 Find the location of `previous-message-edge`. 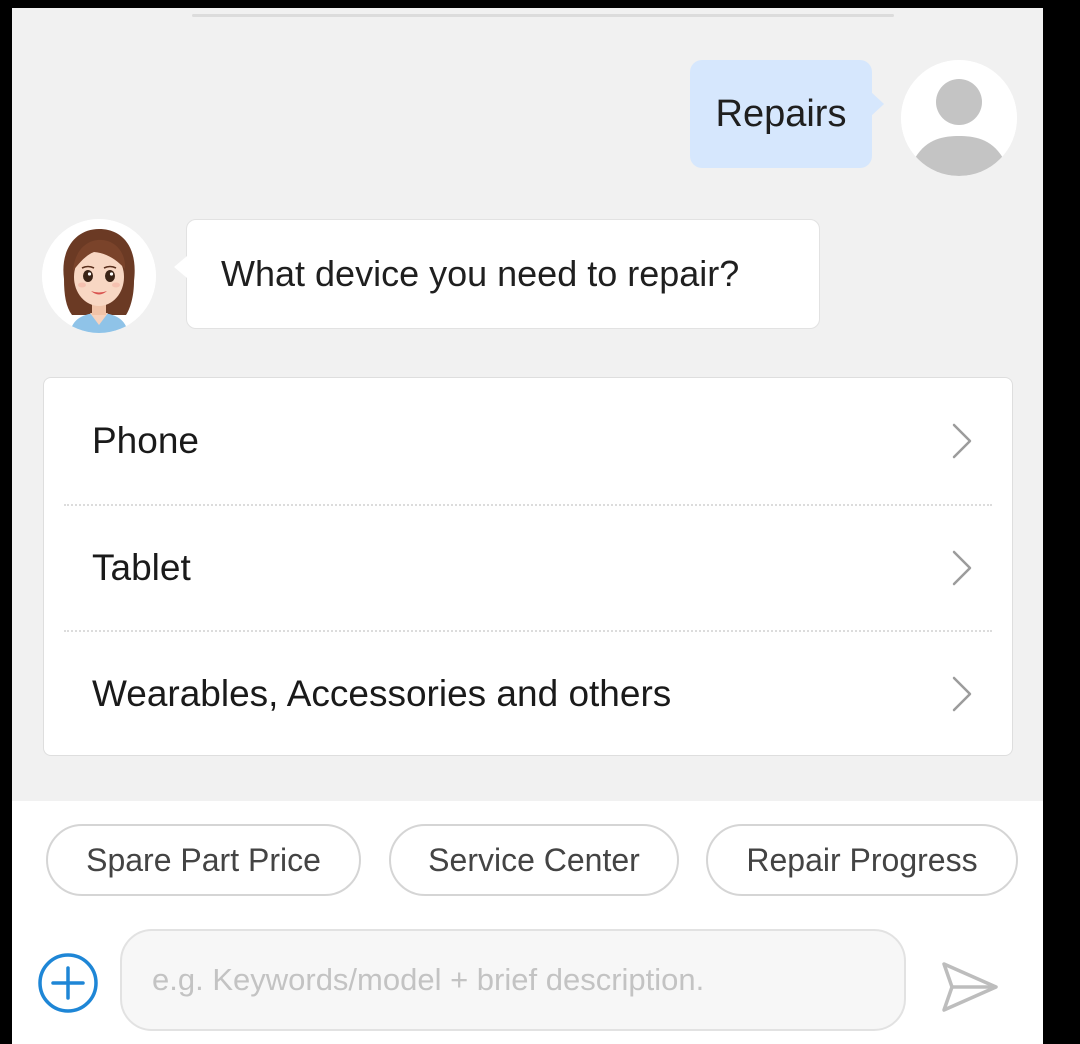

previous-message-edge is located at coordinates (543, 15).